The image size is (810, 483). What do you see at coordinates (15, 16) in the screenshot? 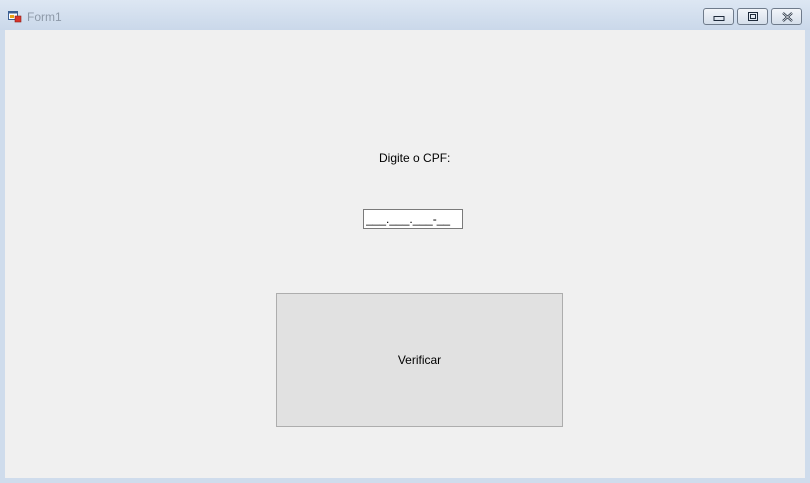
I see `winforms-app-icon` at bounding box center [15, 16].